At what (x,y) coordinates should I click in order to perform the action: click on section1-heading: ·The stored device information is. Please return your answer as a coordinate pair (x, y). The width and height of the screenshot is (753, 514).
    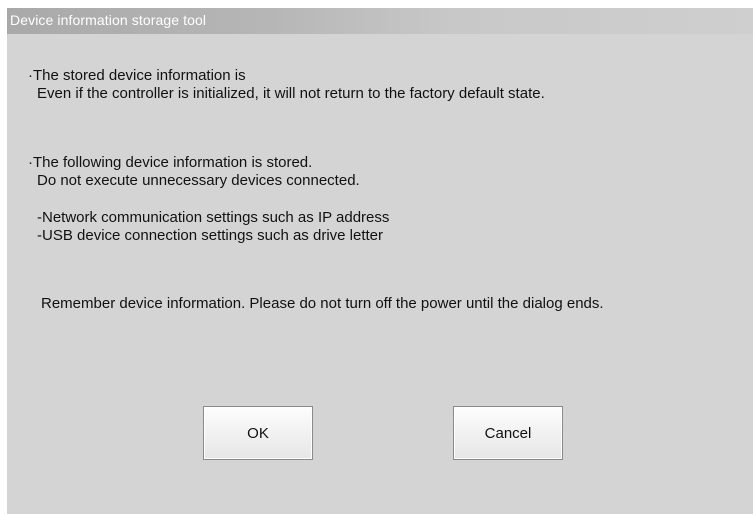
    Looking at the image, I should click on (137, 75).